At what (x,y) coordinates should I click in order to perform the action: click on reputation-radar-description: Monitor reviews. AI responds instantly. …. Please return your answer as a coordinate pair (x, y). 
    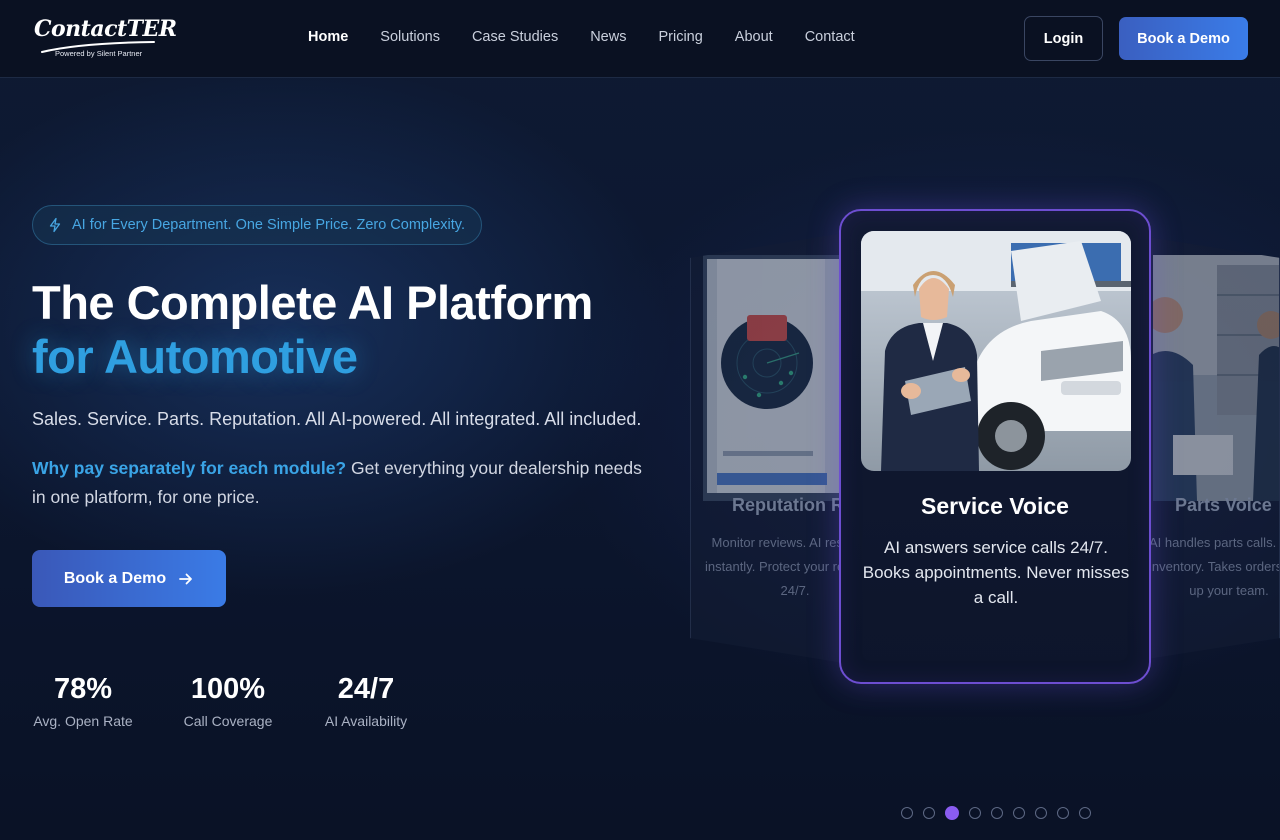
    Looking at the image, I should click on (777, 567).